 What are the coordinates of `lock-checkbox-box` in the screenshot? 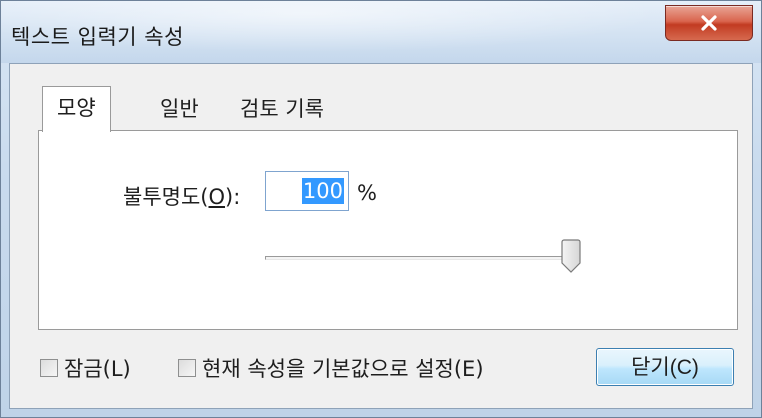 It's located at (49, 368).